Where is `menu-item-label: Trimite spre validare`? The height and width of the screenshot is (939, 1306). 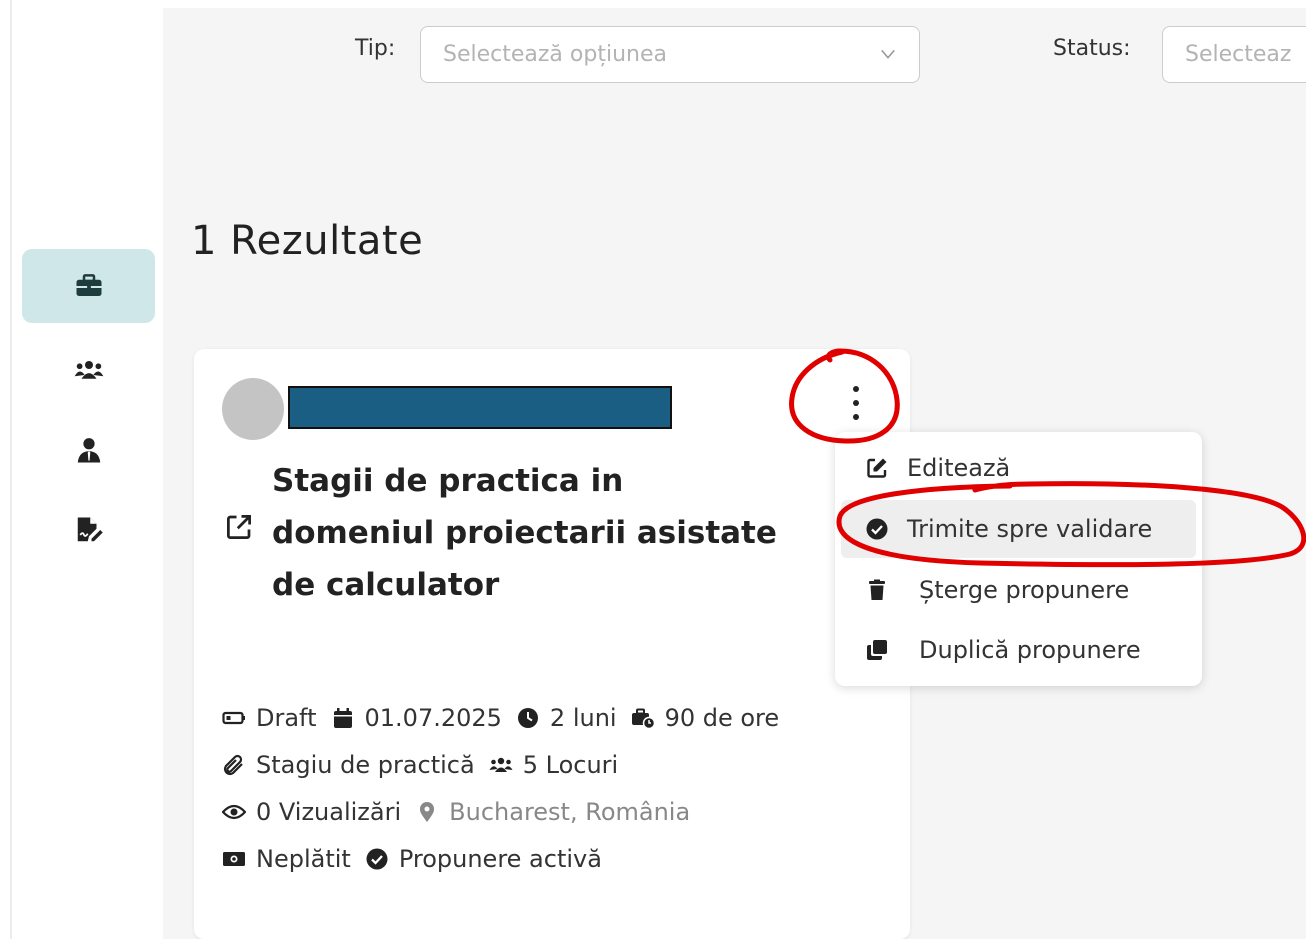 menu-item-label: Trimite spre validare is located at coordinates (1030, 529).